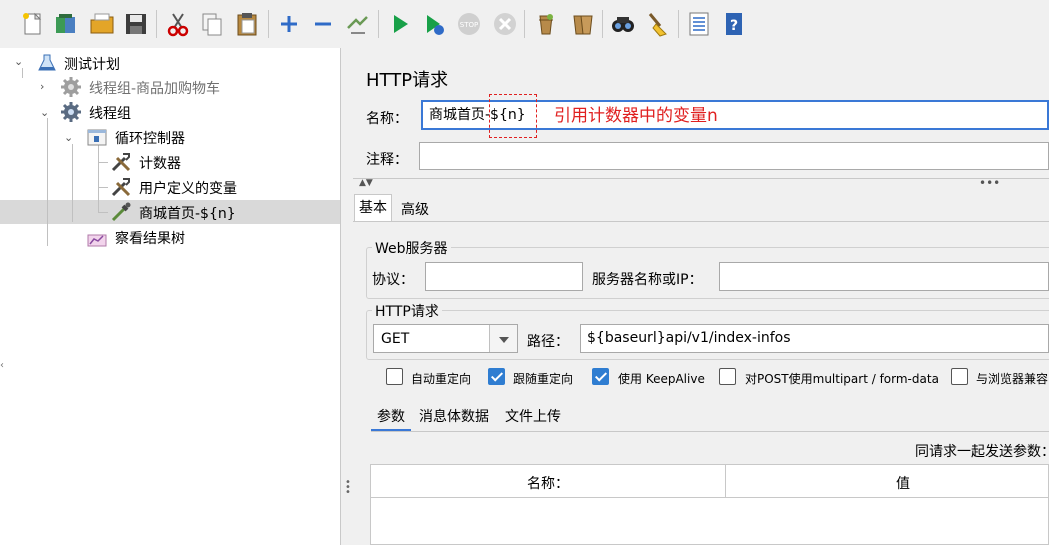 This screenshot has height=545, width=1049. Describe the element at coordinates (110, 114) in the screenshot. I see `tree-label: 线程组` at that location.